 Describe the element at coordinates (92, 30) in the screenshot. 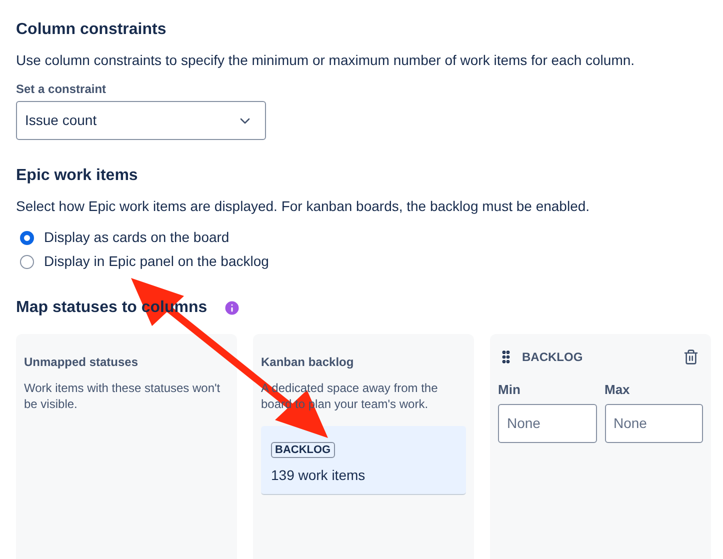

I see `section-title: Column constraints` at that location.